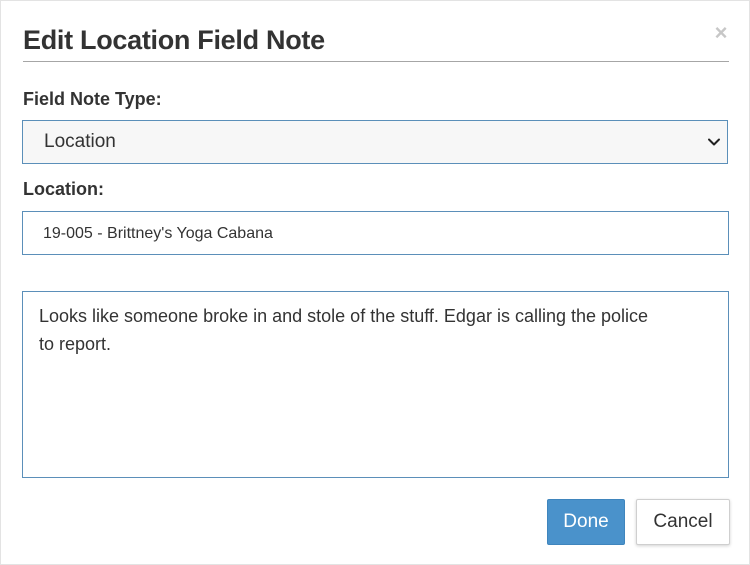 The height and width of the screenshot is (565, 750). What do you see at coordinates (174, 40) in the screenshot?
I see `dialog-title: Edit Location Field Note` at bounding box center [174, 40].